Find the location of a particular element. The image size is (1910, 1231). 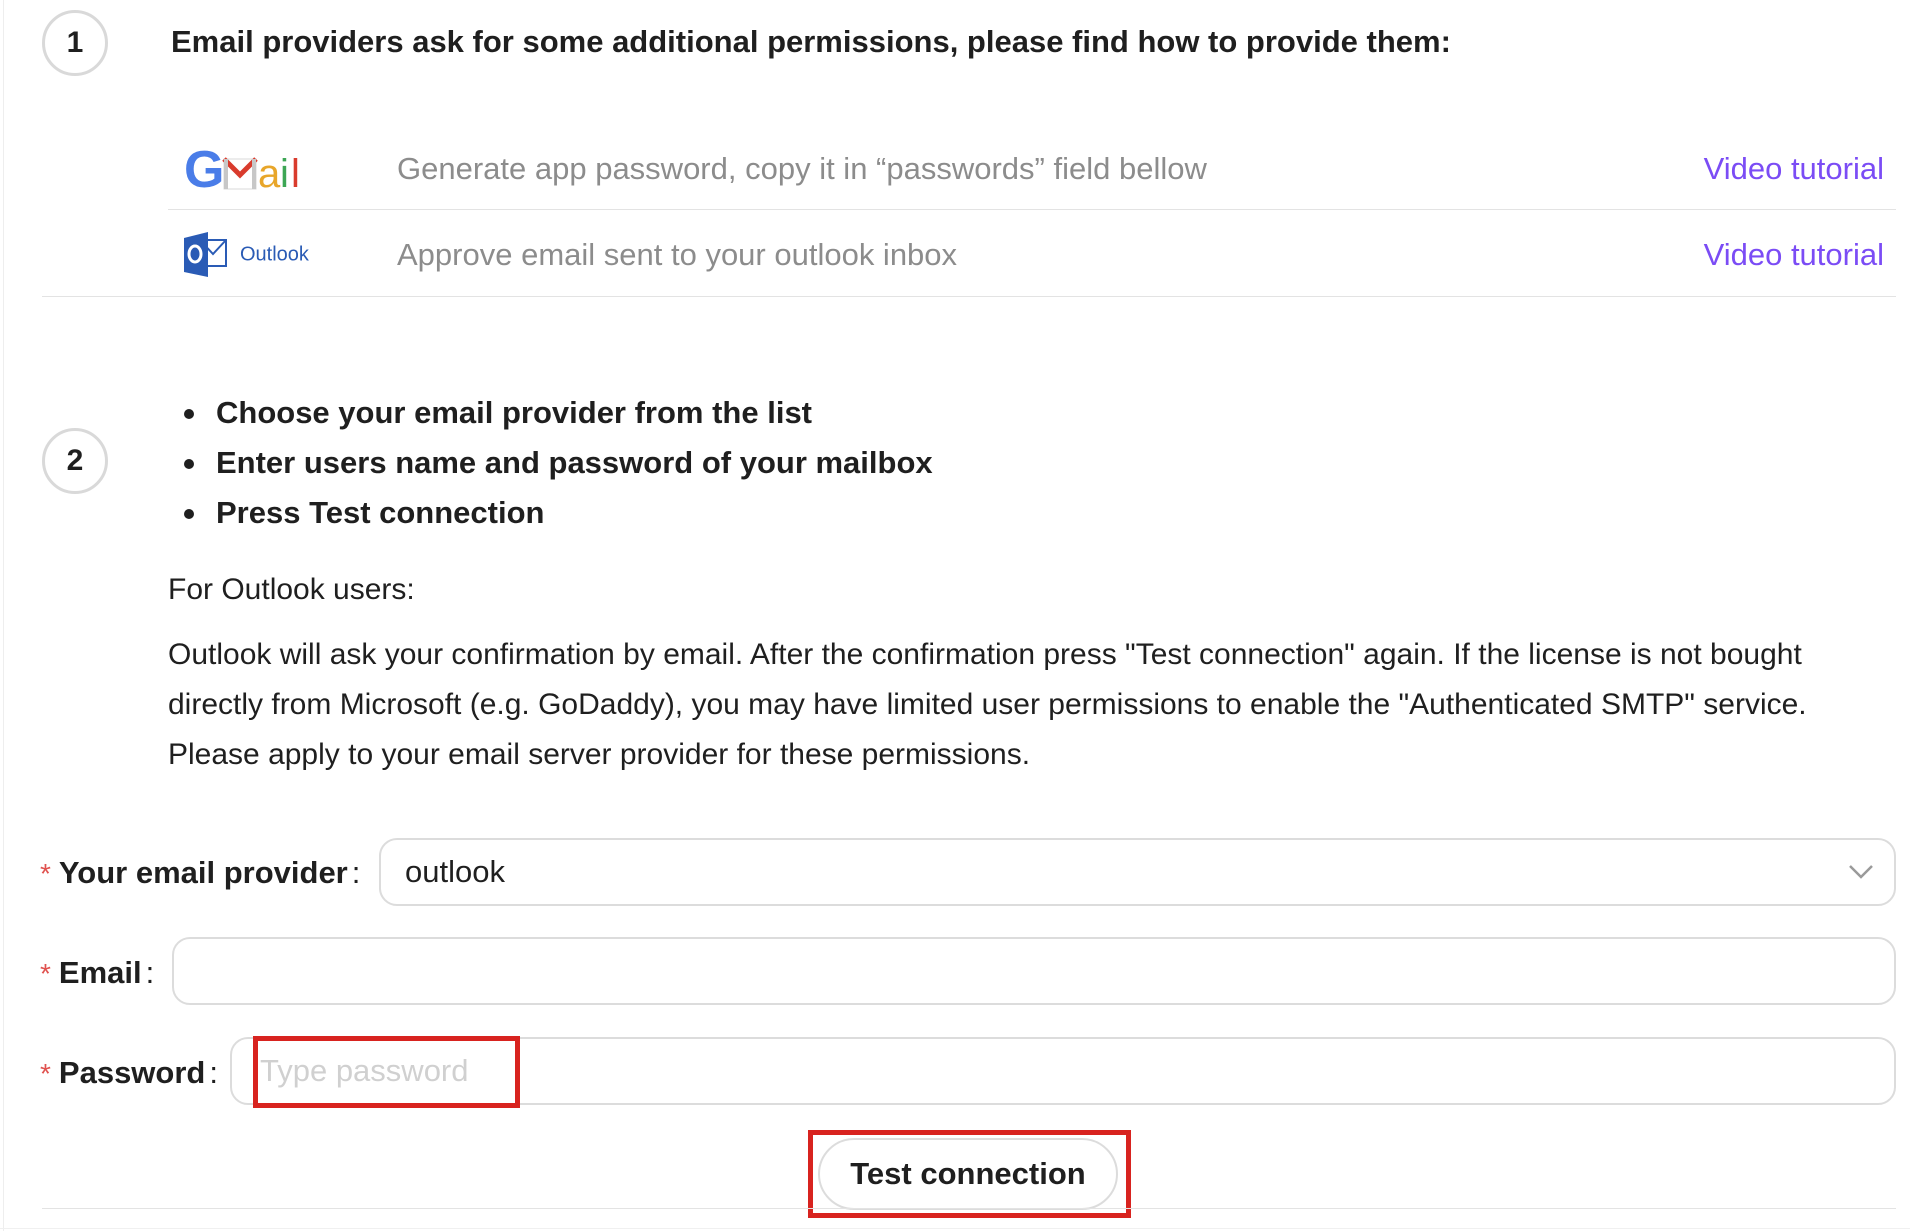

email-provider-select: outlook is located at coordinates (1137, 872).